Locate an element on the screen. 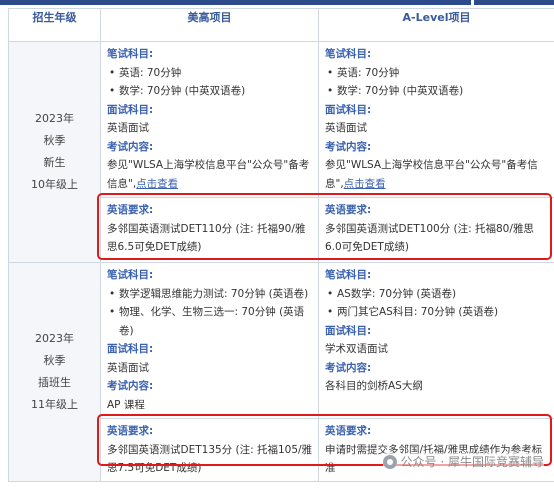 This screenshot has height=489, width=554. list-item: AS数学: 70分钟 (英语卷) is located at coordinates (437, 294).